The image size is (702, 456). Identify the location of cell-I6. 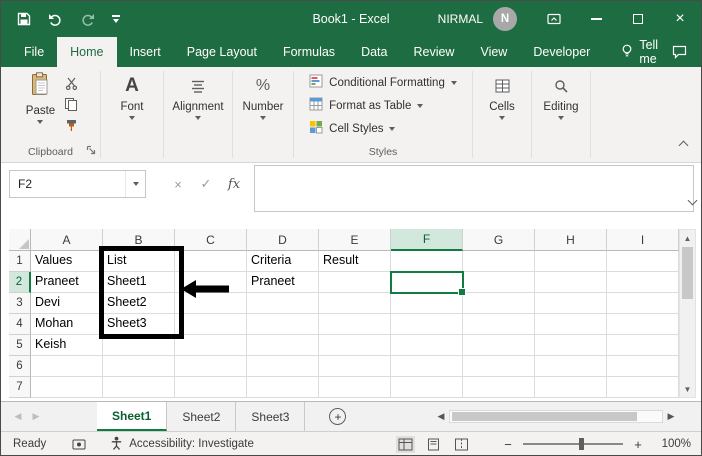
(643, 366).